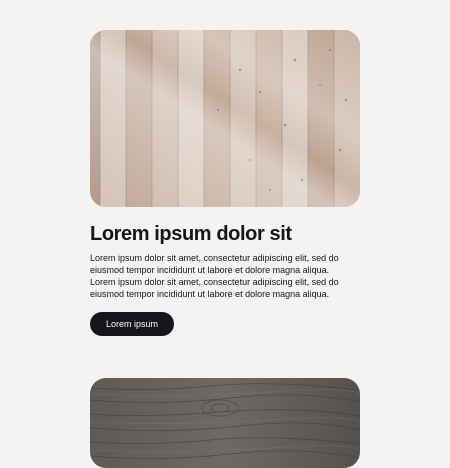 This screenshot has height=468, width=450. I want to click on content-card, so click(225, 423).